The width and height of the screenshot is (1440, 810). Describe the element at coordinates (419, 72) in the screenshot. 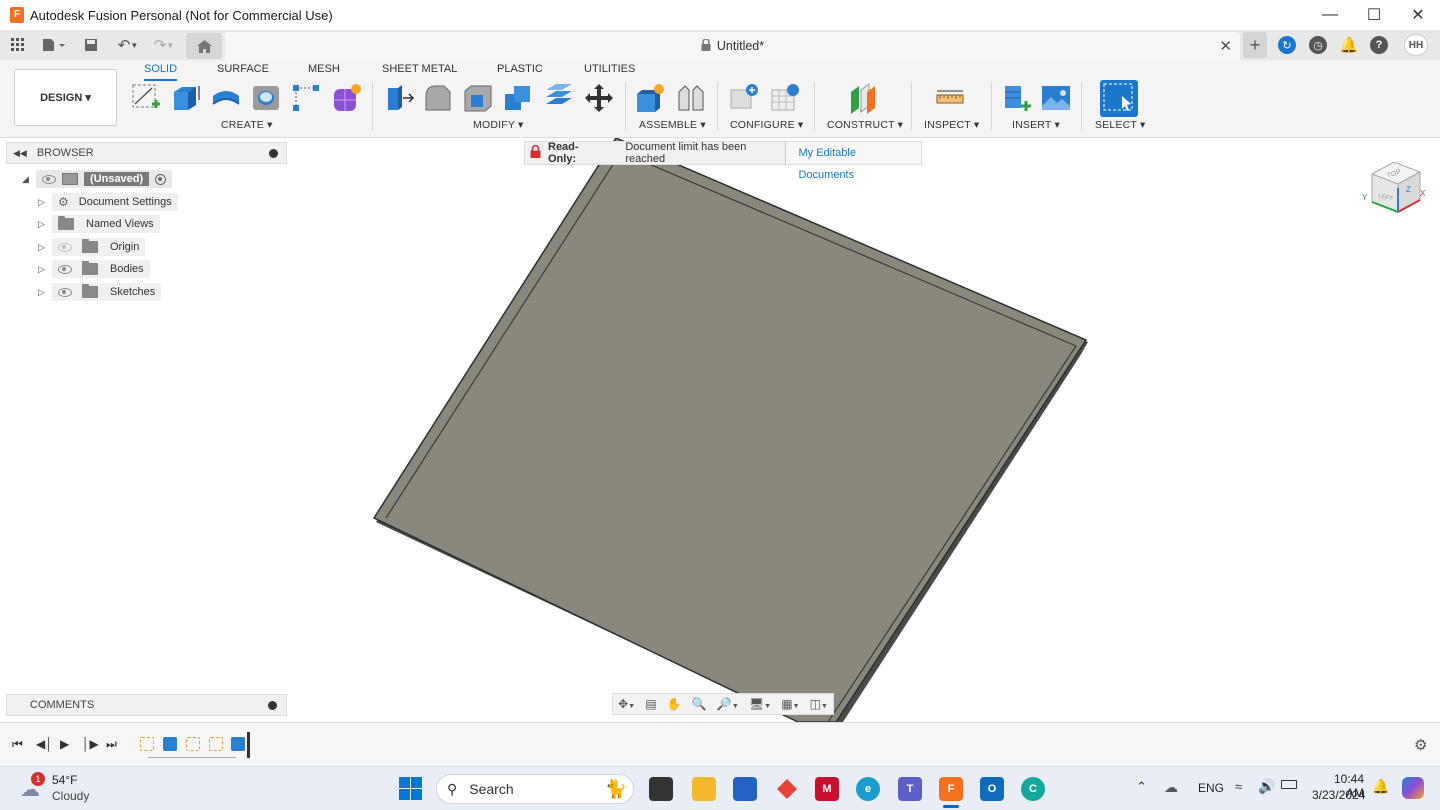

I see `tab-sheet-metal: SHEET METAL` at that location.